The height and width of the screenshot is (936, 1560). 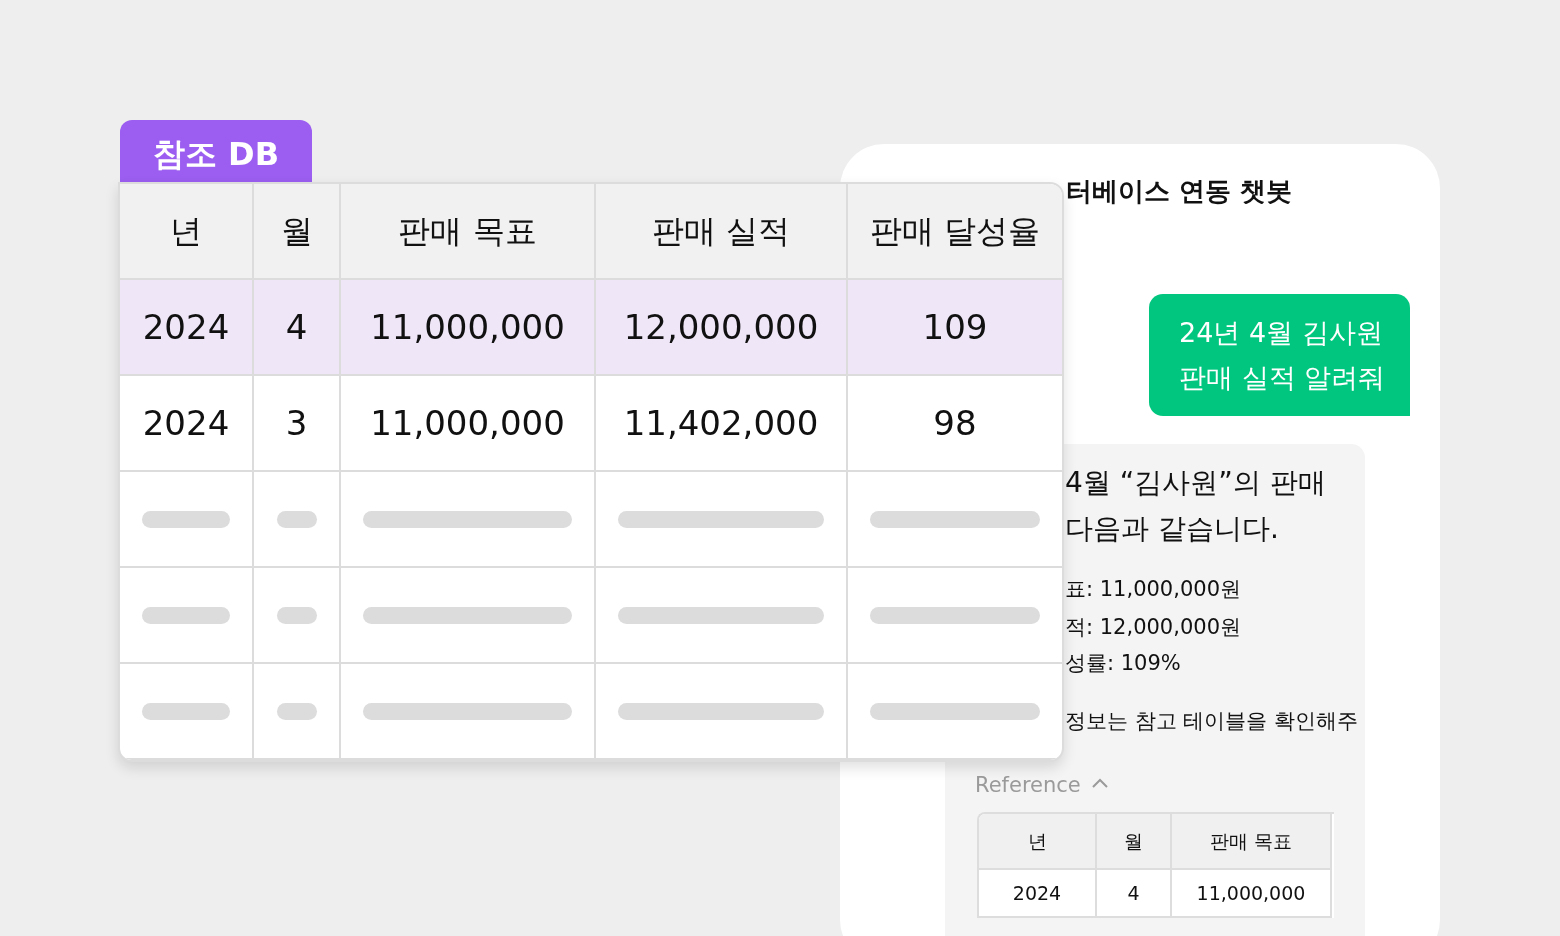 What do you see at coordinates (1179, 191) in the screenshot?
I see `window-title: 터베이스 연동 챗봇` at bounding box center [1179, 191].